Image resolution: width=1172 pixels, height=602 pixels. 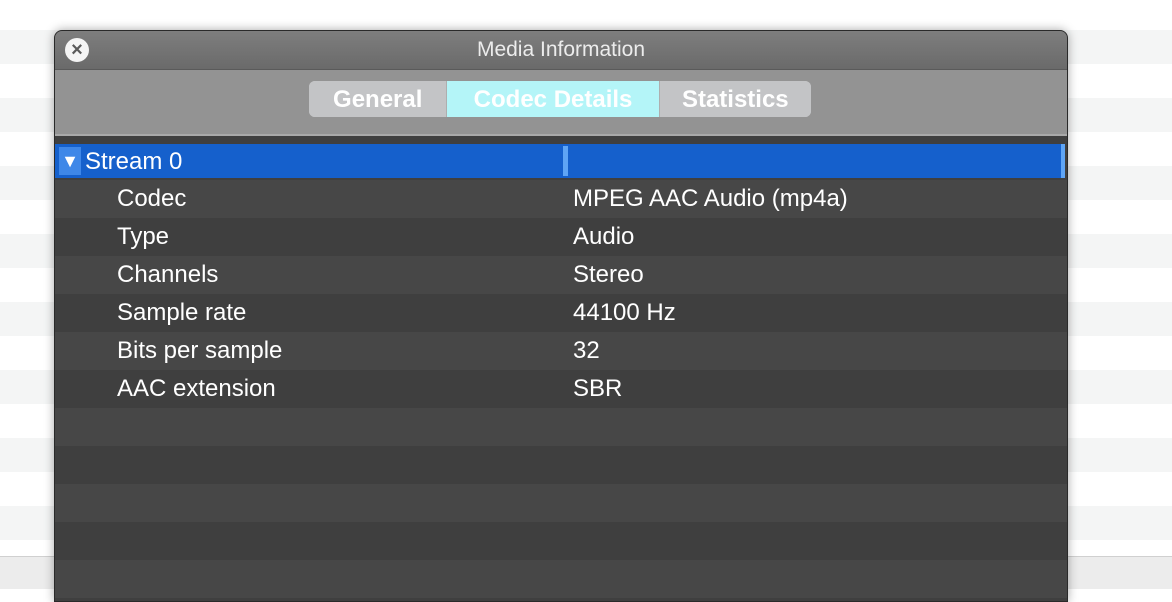 I want to click on property-row: Bits per sample 32, so click(x=561, y=351).